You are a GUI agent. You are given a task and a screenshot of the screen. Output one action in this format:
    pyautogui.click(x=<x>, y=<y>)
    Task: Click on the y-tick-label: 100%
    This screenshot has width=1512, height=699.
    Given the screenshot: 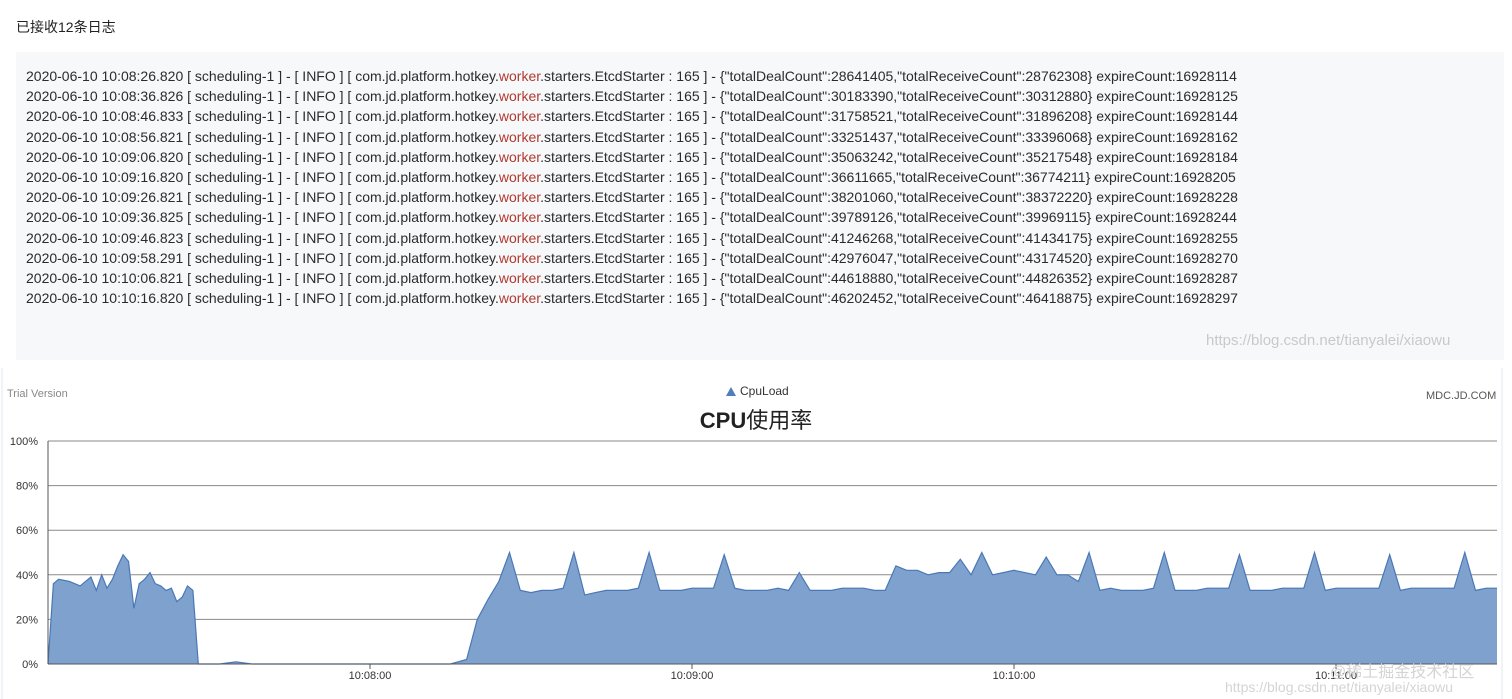 What is the action you would take?
    pyautogui.click(x=24, y=442)
    